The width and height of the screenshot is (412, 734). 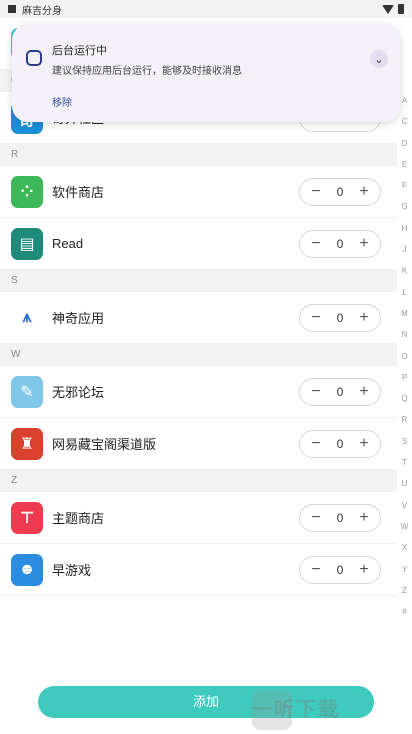 I want to click on app-name: 无邪论坛, so click(x=78, y=392).